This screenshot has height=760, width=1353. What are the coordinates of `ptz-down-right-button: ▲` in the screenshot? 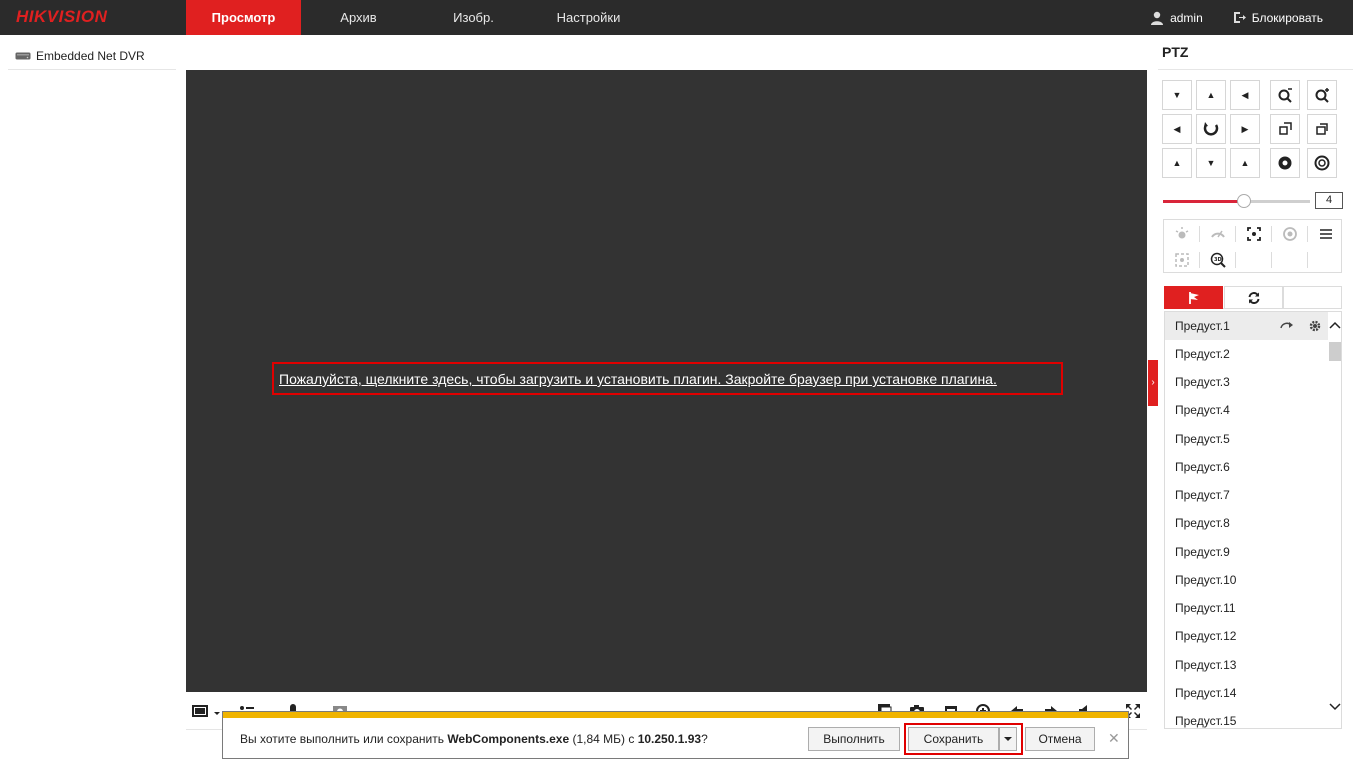 It's located at (1245, 163).